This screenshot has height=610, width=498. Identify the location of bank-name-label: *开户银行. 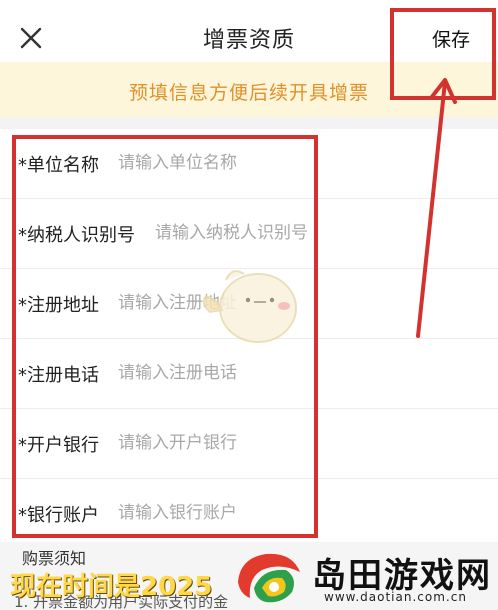
(58, 445).